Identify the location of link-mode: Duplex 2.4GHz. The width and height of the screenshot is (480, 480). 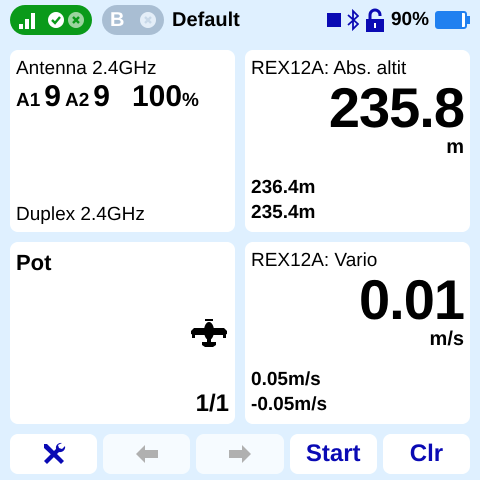
(80, 215).